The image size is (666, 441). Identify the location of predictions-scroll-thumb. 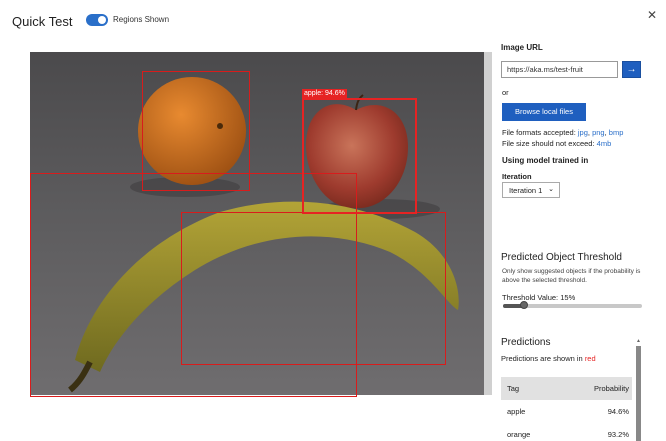
(638, 393).